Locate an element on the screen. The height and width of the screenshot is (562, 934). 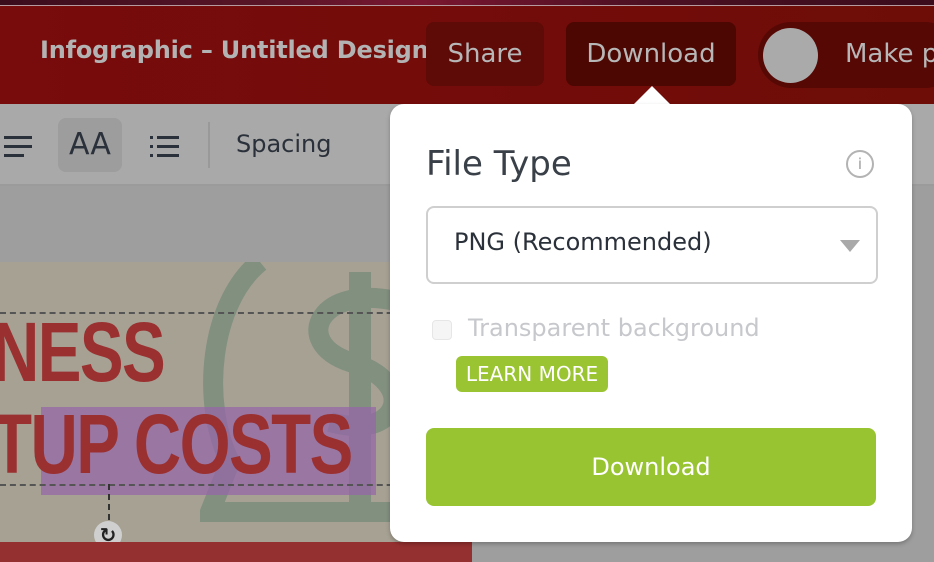
font-size-button: AA is located at coordinates (90, 145).